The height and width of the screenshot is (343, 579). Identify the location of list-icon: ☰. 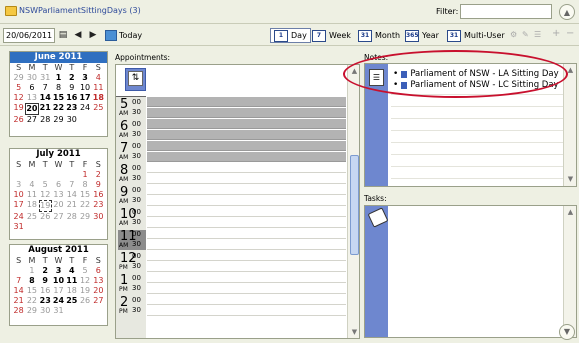
(537, 34).